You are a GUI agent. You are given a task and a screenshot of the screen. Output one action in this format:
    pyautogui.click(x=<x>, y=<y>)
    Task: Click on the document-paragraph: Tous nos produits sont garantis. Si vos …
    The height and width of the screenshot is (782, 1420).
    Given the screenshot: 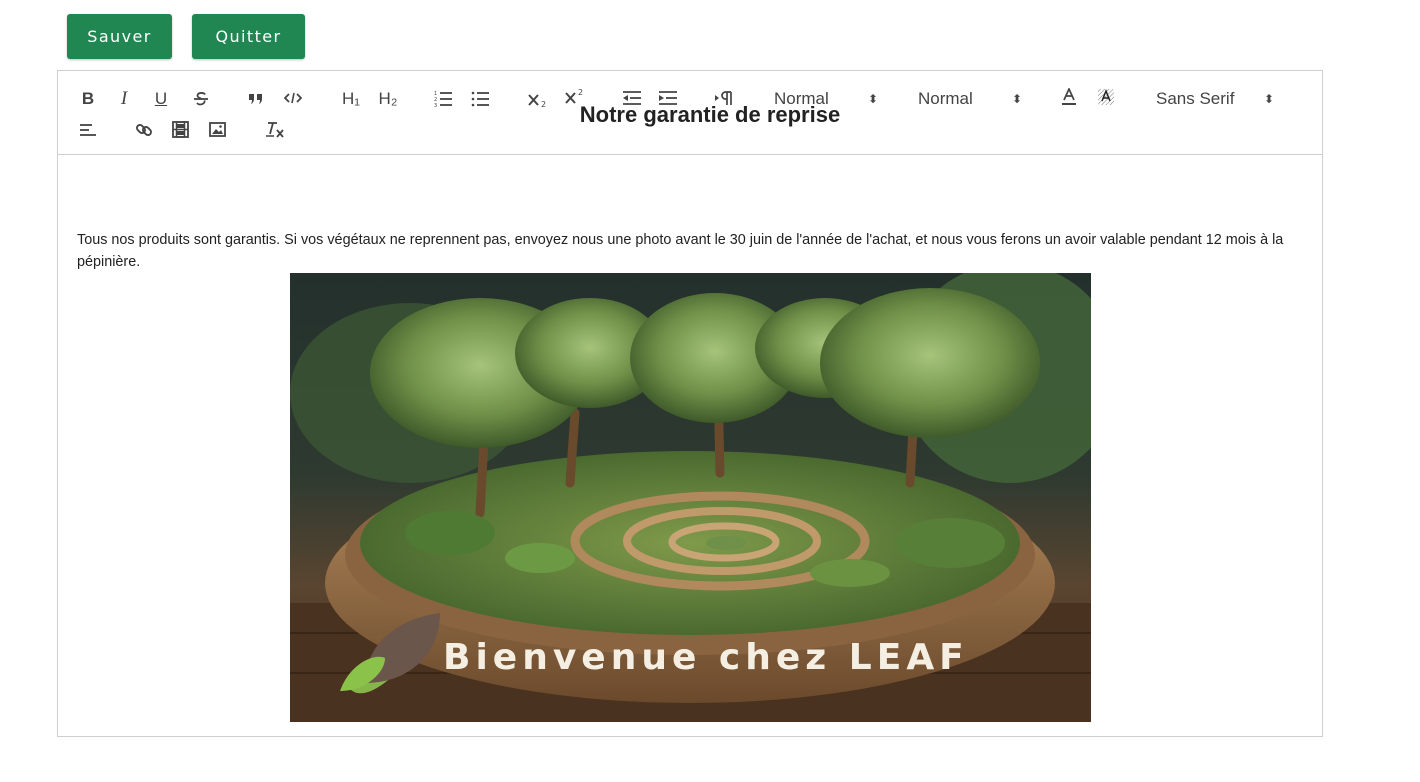 What is the action you would take?
    pyautogui.click(x=692, y=251)
    